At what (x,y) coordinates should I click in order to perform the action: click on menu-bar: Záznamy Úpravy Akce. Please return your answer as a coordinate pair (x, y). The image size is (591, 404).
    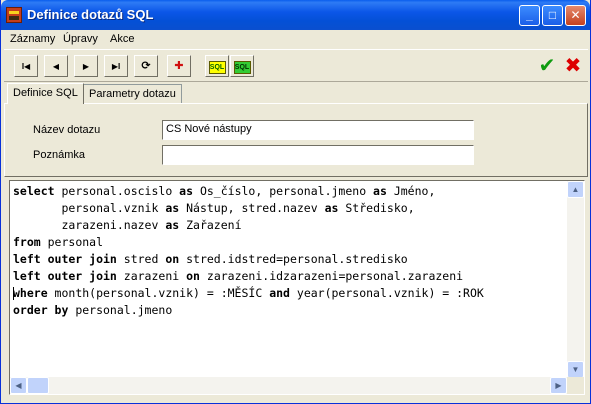
    Looking at the image, I should click on (296, 39).